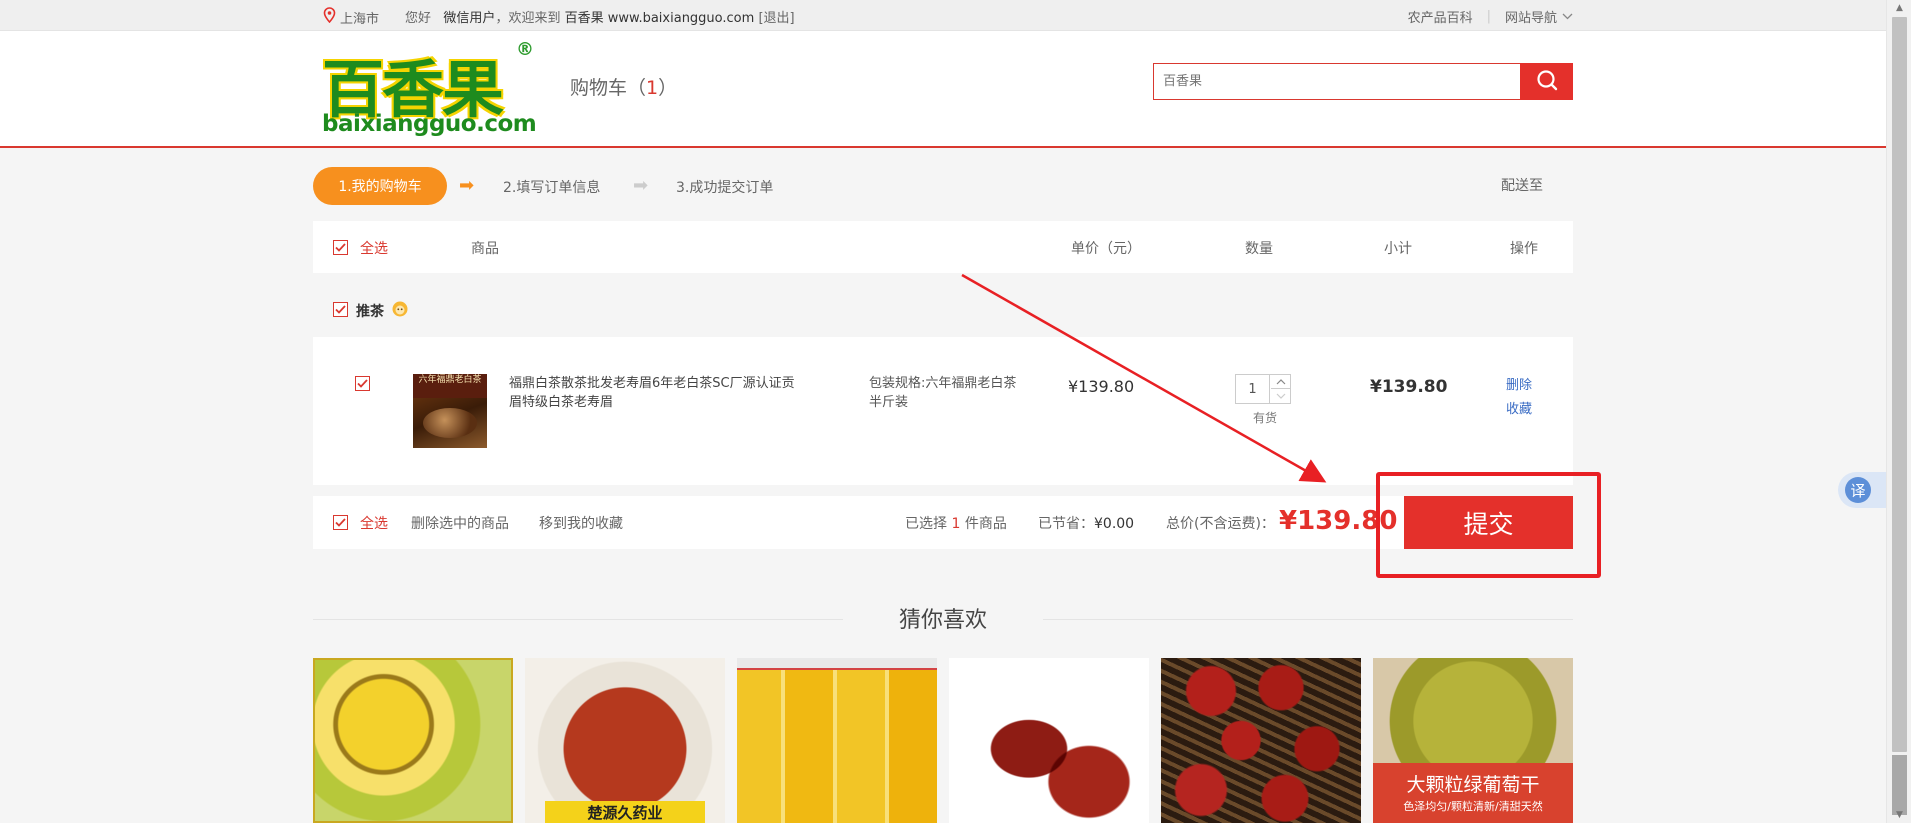  Describe the element at coordinates (1473, 806) in the screenshot. I see `product-banner-subtitle: 色泽均匀/颗粒清新/清甜天然` at that location.